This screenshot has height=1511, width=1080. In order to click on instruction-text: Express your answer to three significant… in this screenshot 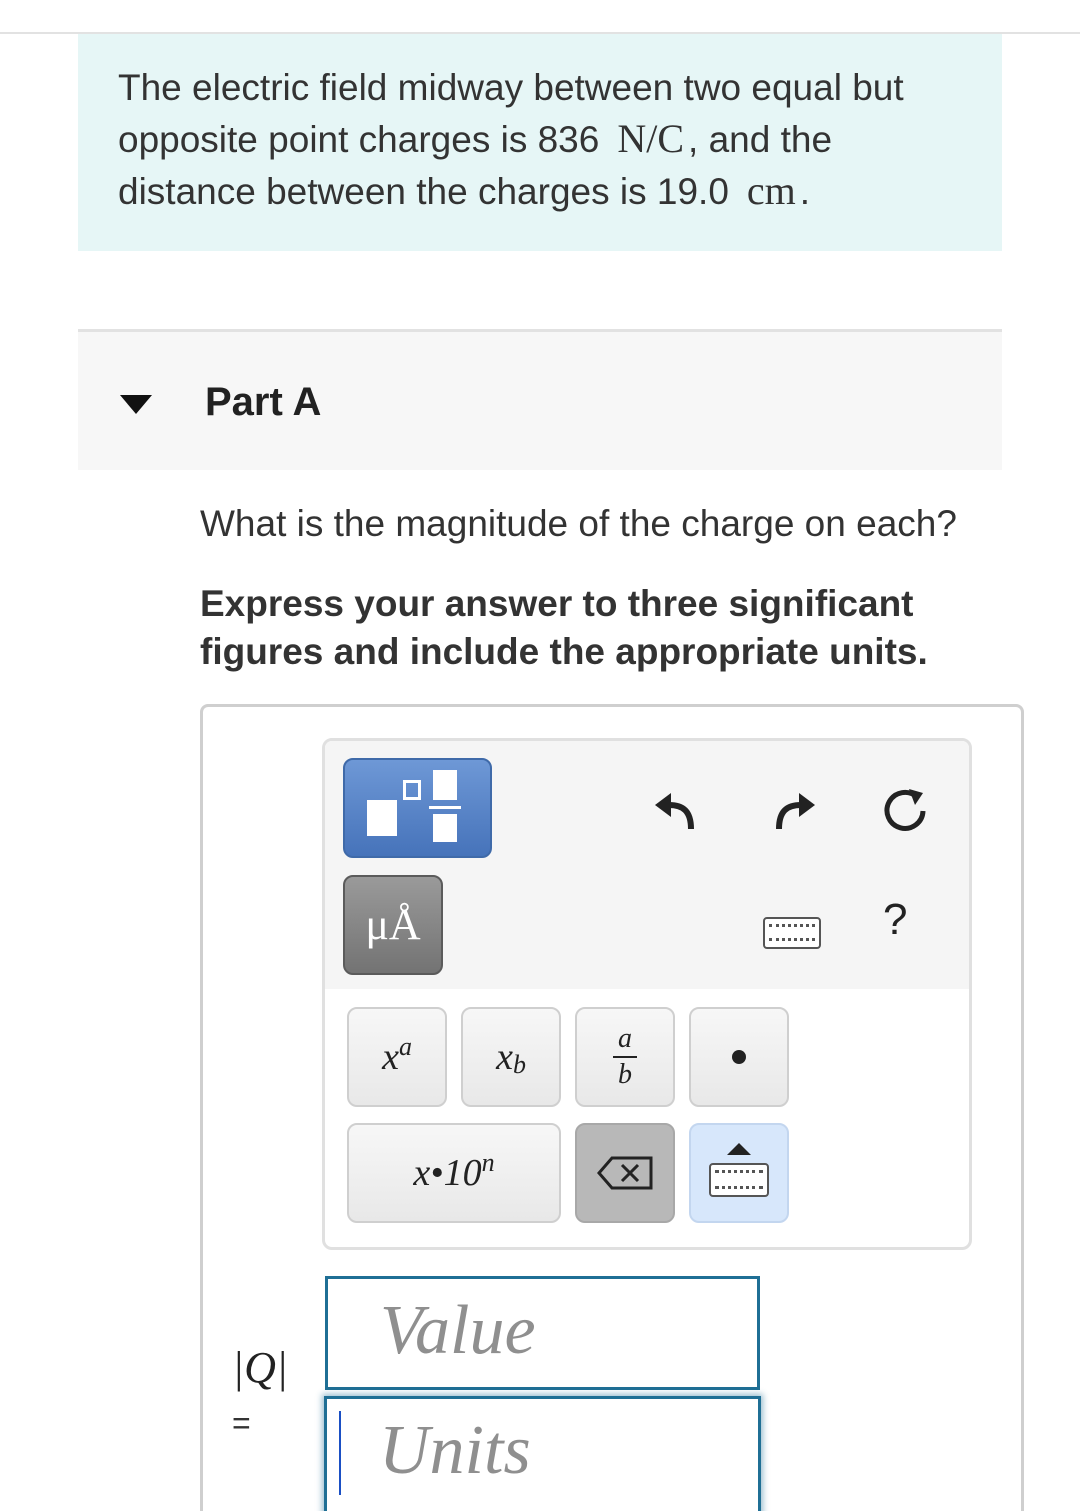, I will do `click(564, 627)`.